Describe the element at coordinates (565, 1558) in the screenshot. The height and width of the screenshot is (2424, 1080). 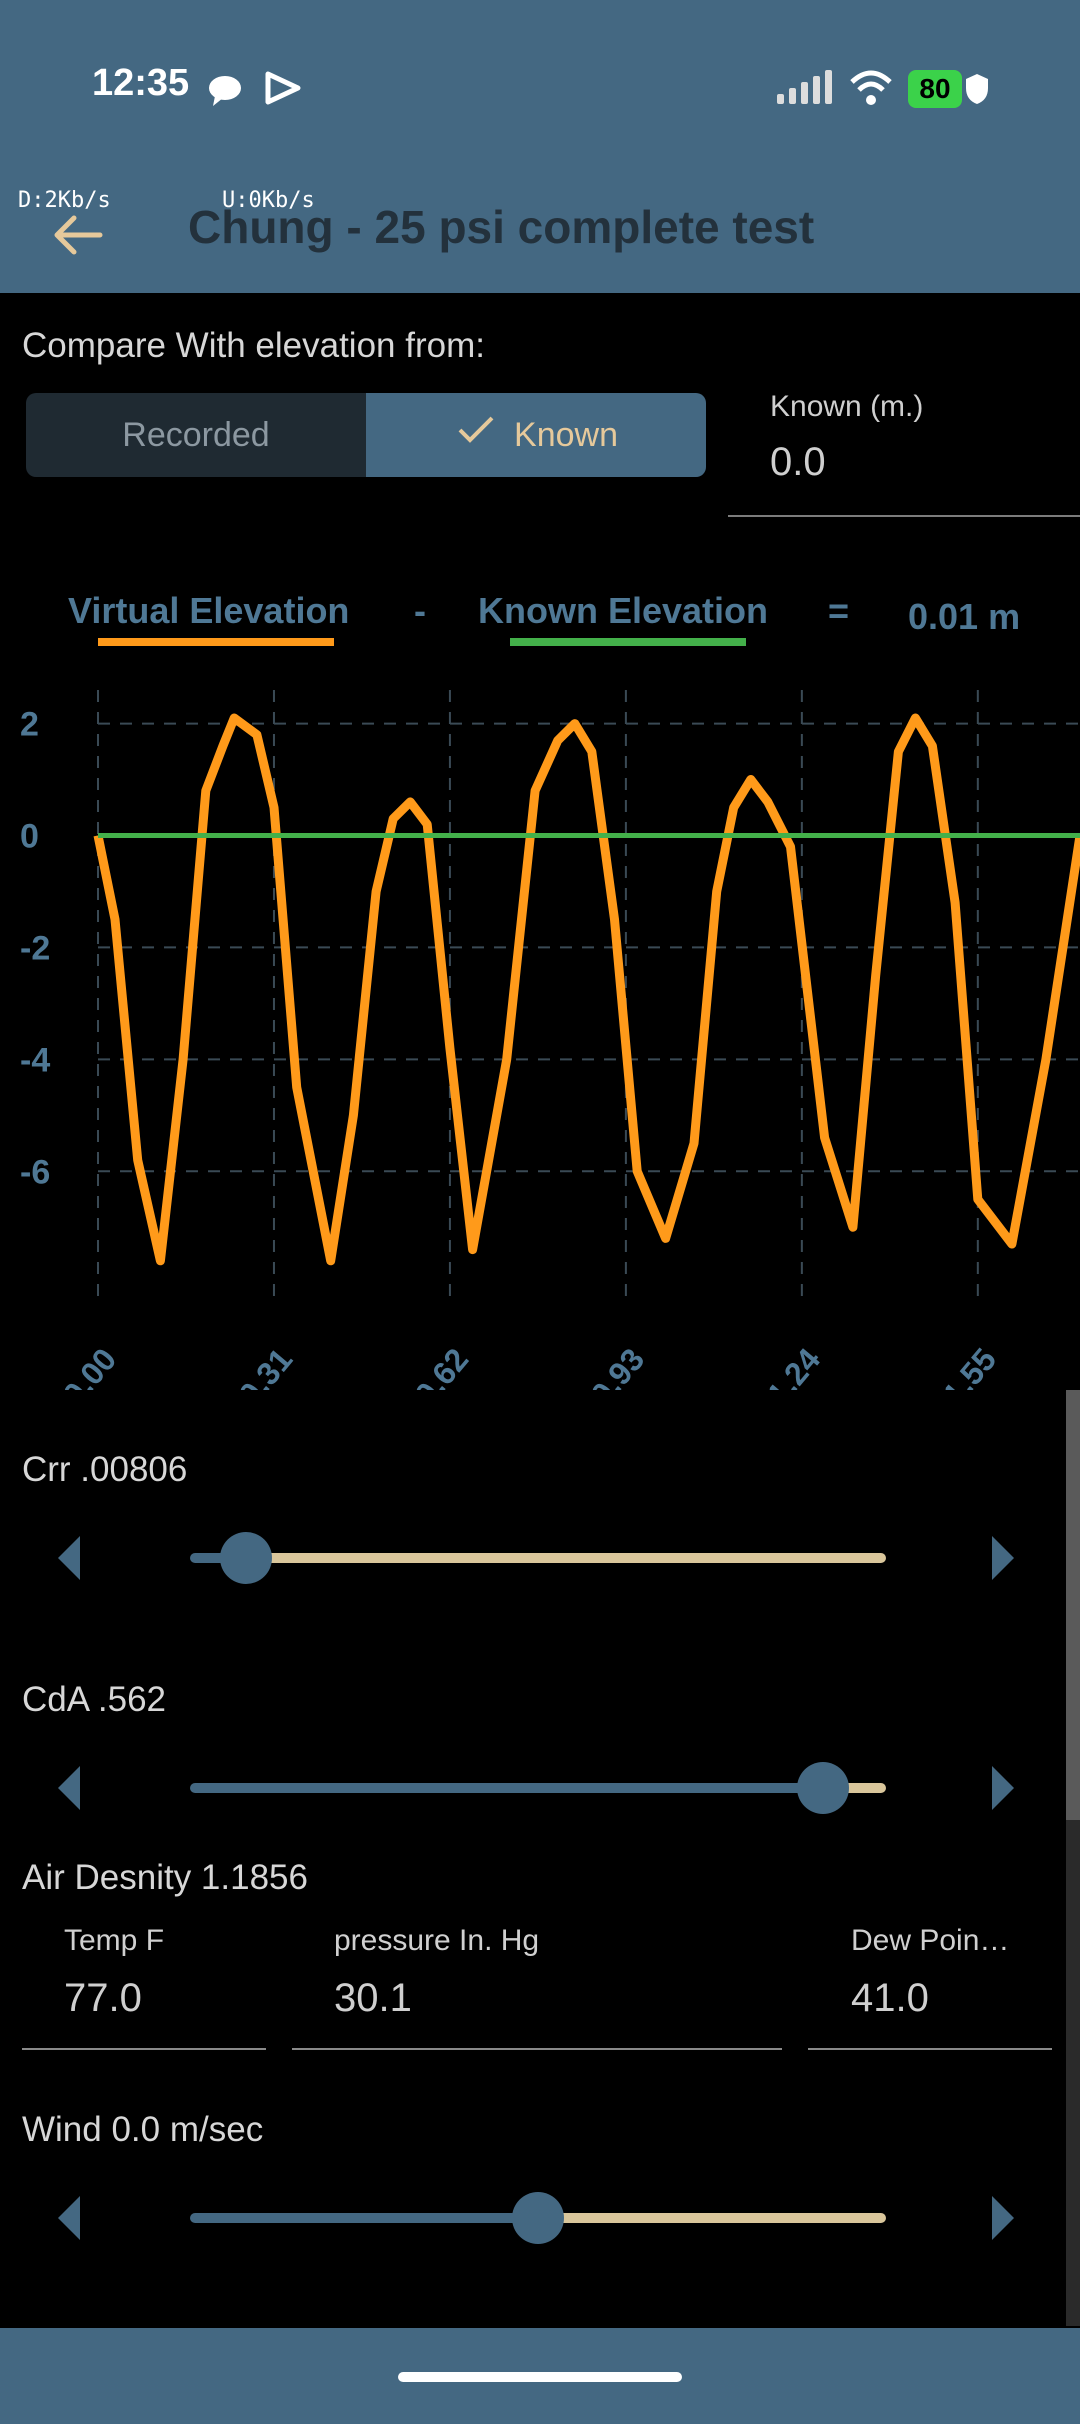
I see `crr-slider-inactive-track` at that location.